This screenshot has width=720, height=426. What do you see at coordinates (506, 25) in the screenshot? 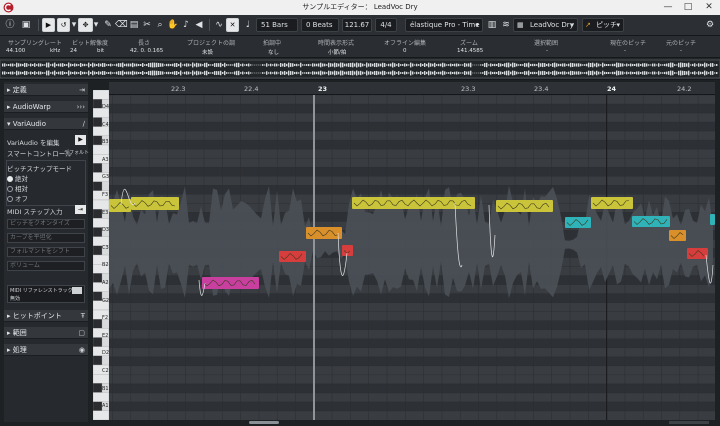
I see `part-icon: ≋` at bounding box center [506, 25].